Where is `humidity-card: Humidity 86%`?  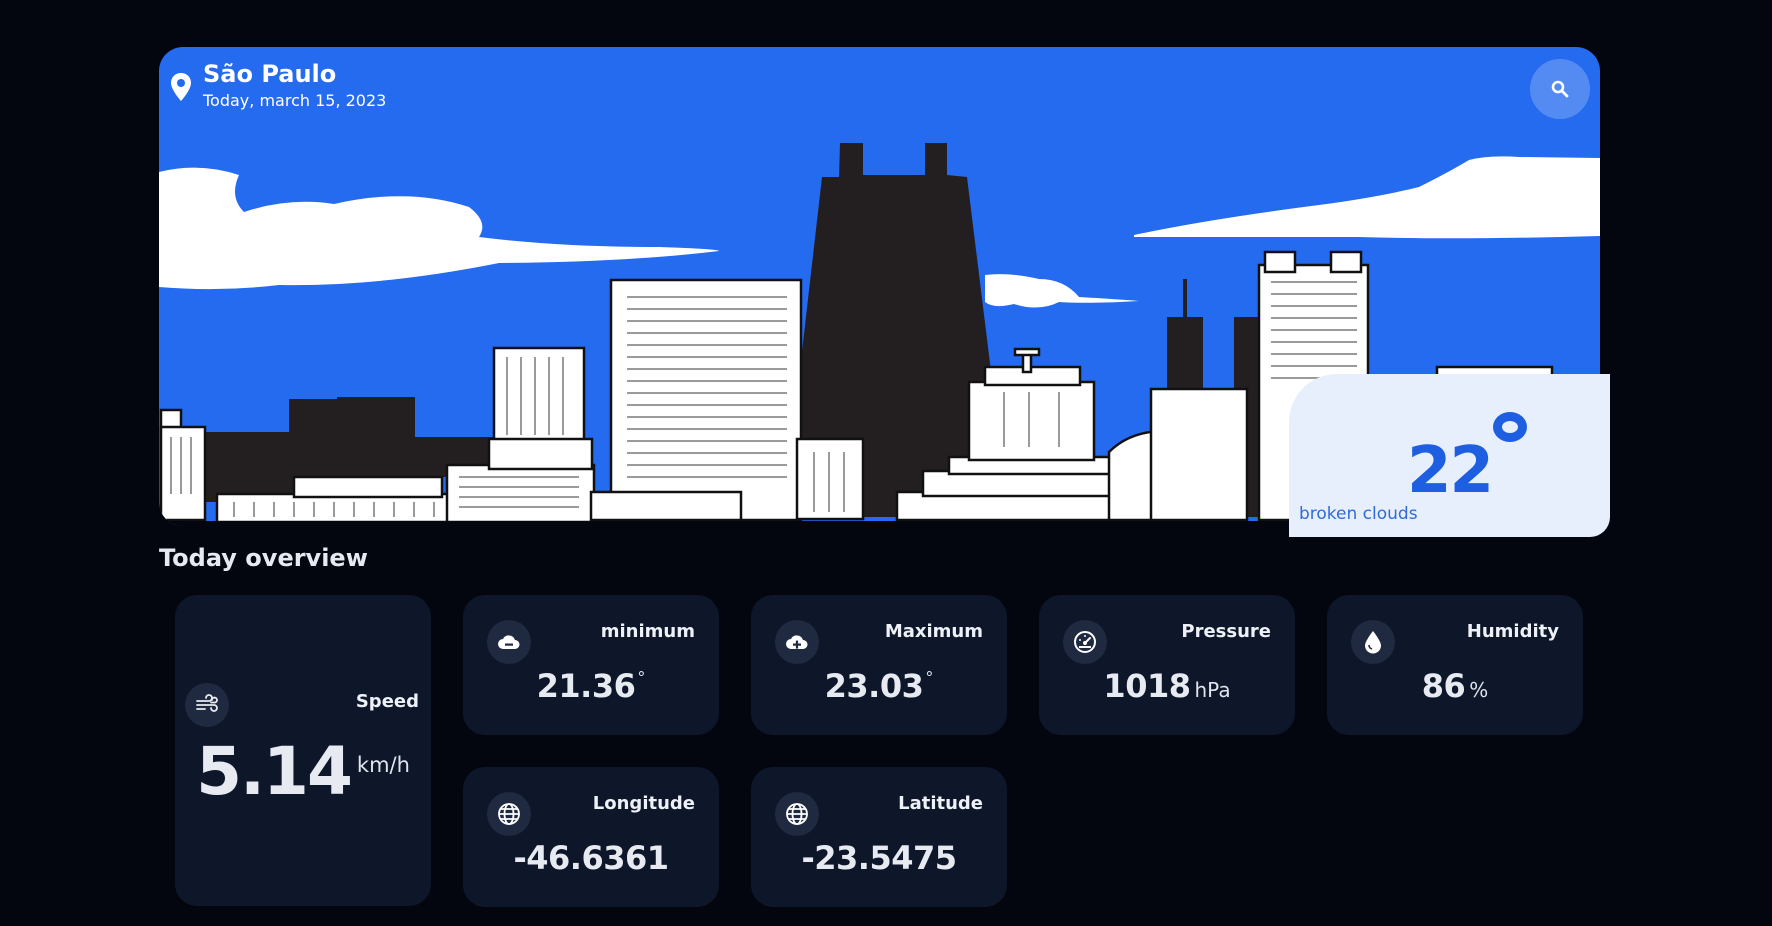
humidity-card: Humidity 86% is located at coordinates (1455, 665).